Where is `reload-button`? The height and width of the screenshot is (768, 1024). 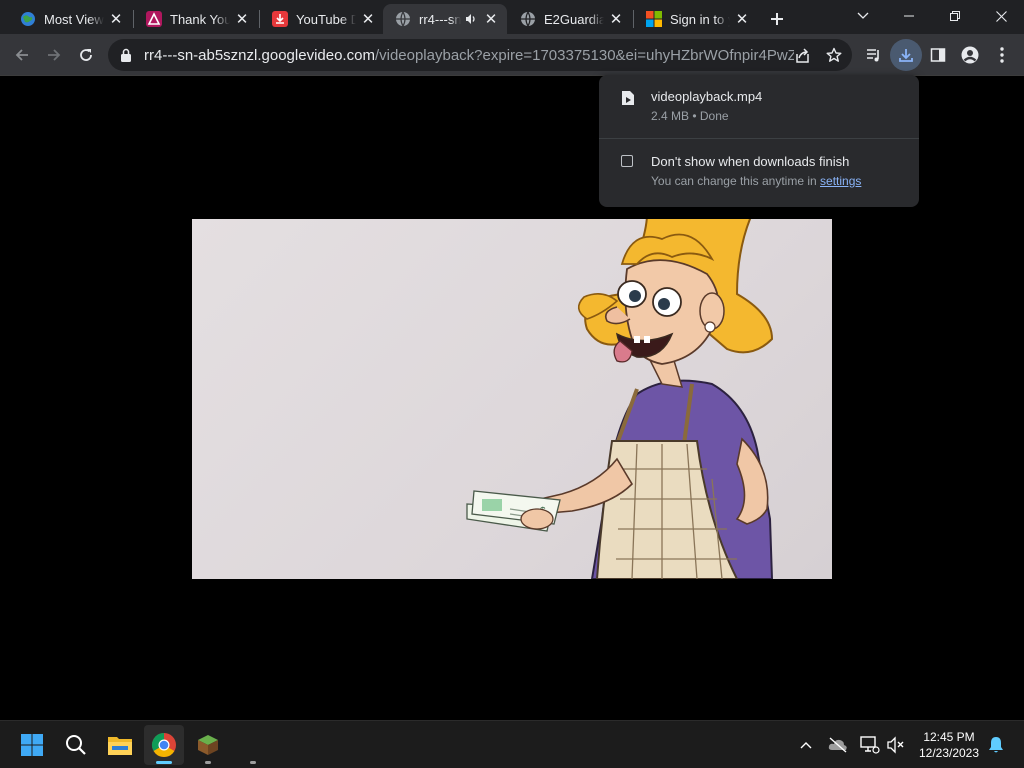 reload-button is located at coordinates (86, 55).